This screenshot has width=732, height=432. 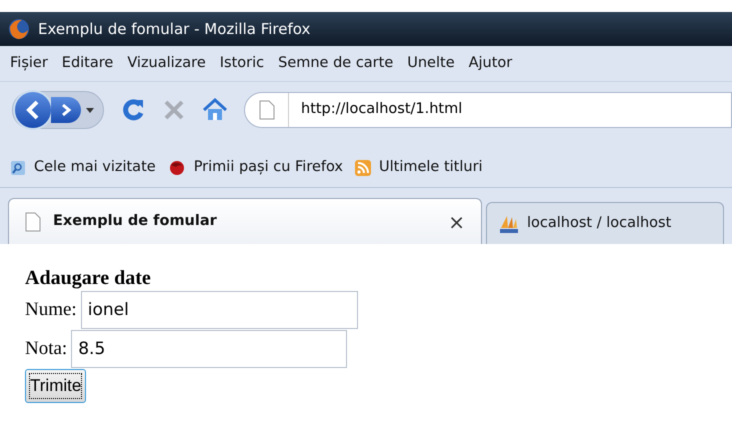 What do you see at coordinates (599, 223) in the screenshot?
I see `tab-title: localhost / localhost` at bounding box center [599, 223].